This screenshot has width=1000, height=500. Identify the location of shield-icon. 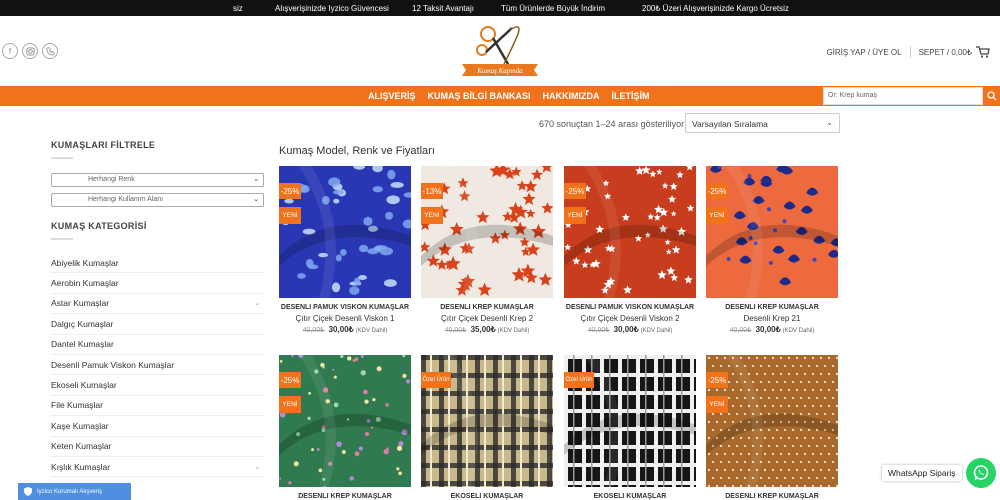
(28, 491).